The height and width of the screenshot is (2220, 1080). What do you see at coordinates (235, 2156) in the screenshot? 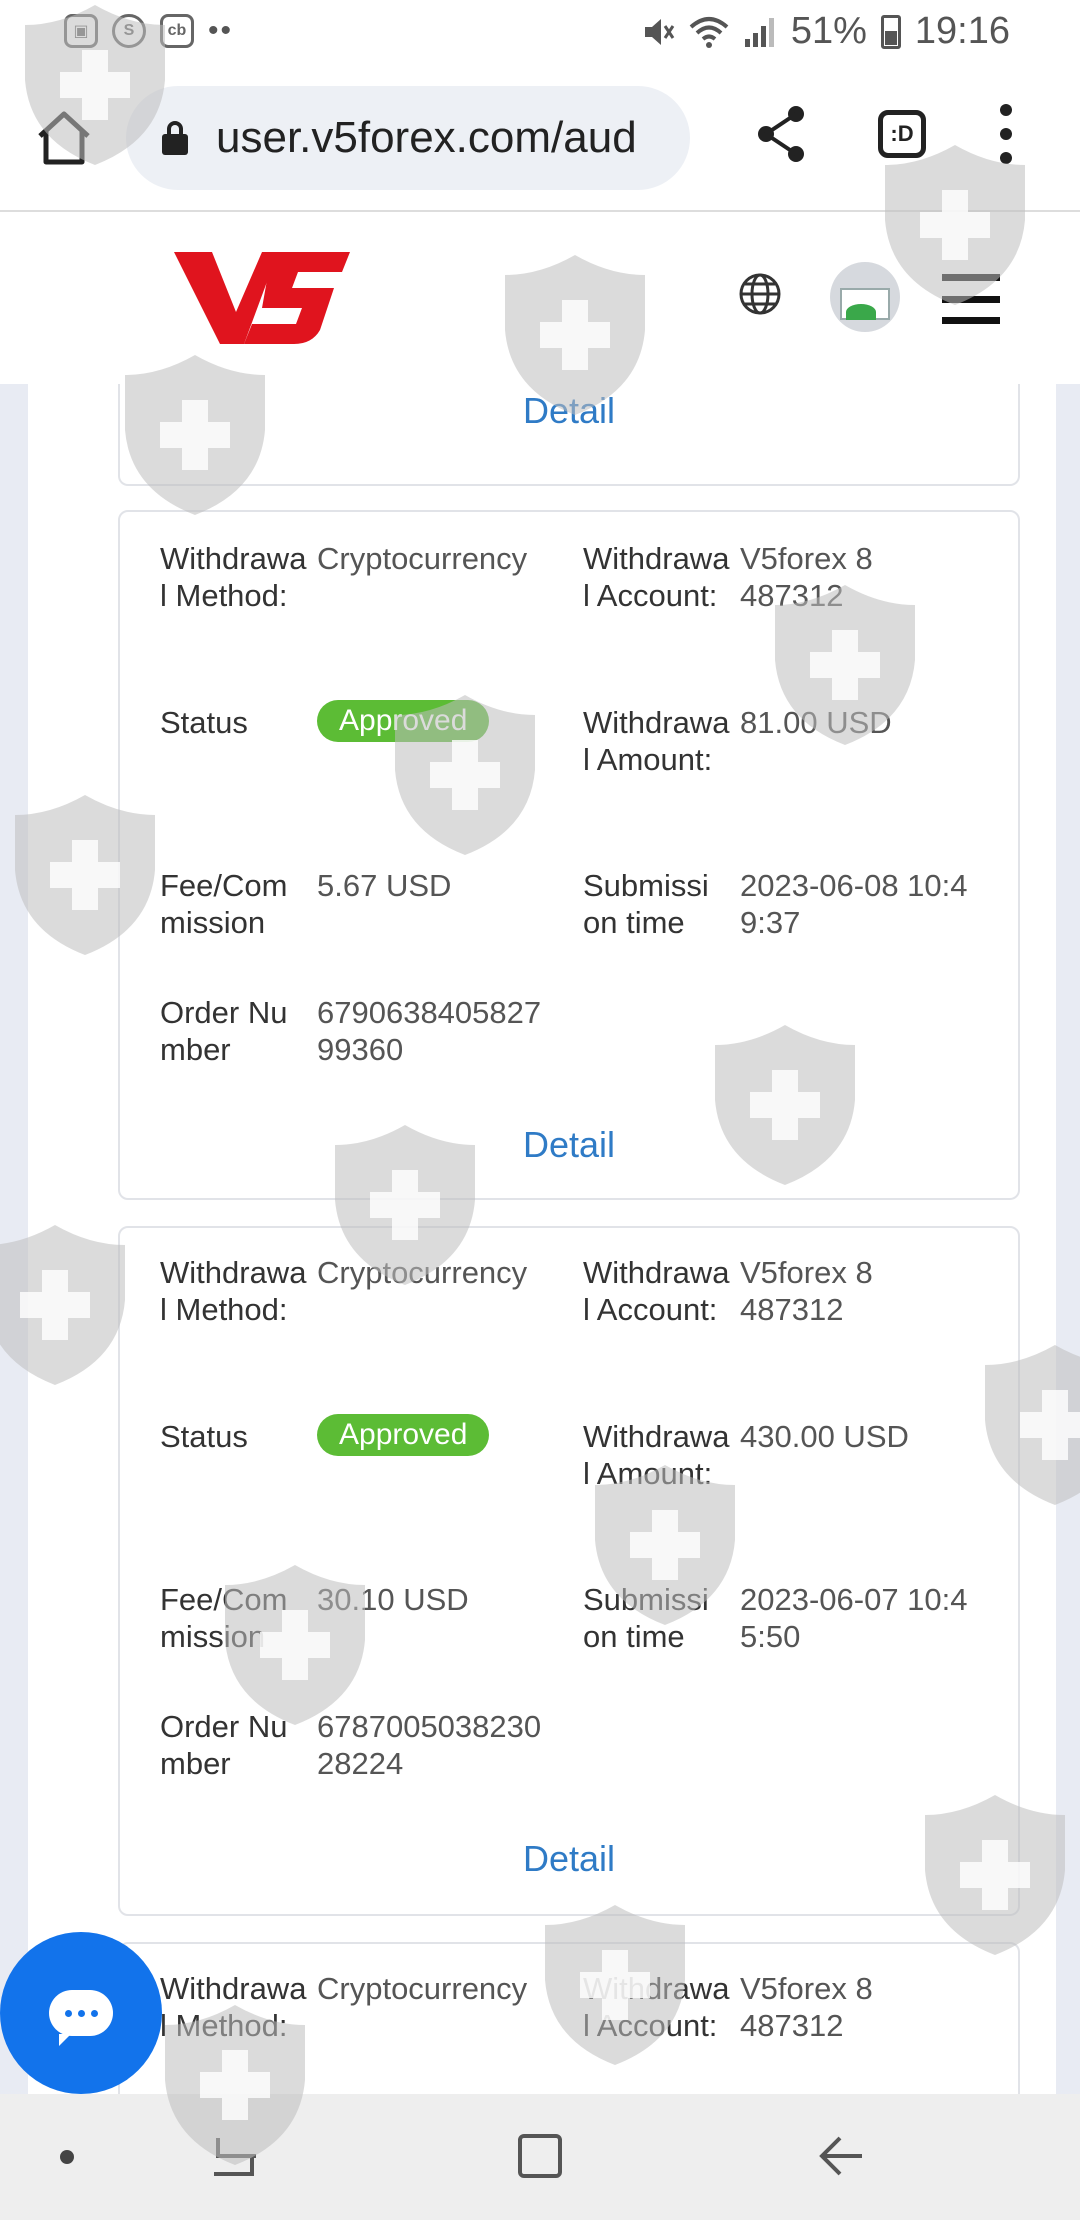
I see `recent-apps-icon` at bounding box center [235, 2156].